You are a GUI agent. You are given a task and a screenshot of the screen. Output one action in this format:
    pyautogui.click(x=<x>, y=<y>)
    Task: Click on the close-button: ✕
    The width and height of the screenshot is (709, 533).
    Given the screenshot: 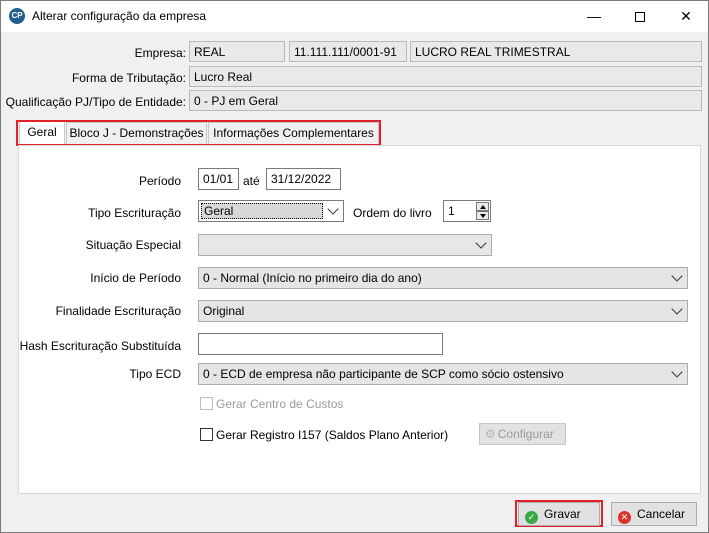 What is the action you would take?
    pyautogui.click(x=686, y=16)
    